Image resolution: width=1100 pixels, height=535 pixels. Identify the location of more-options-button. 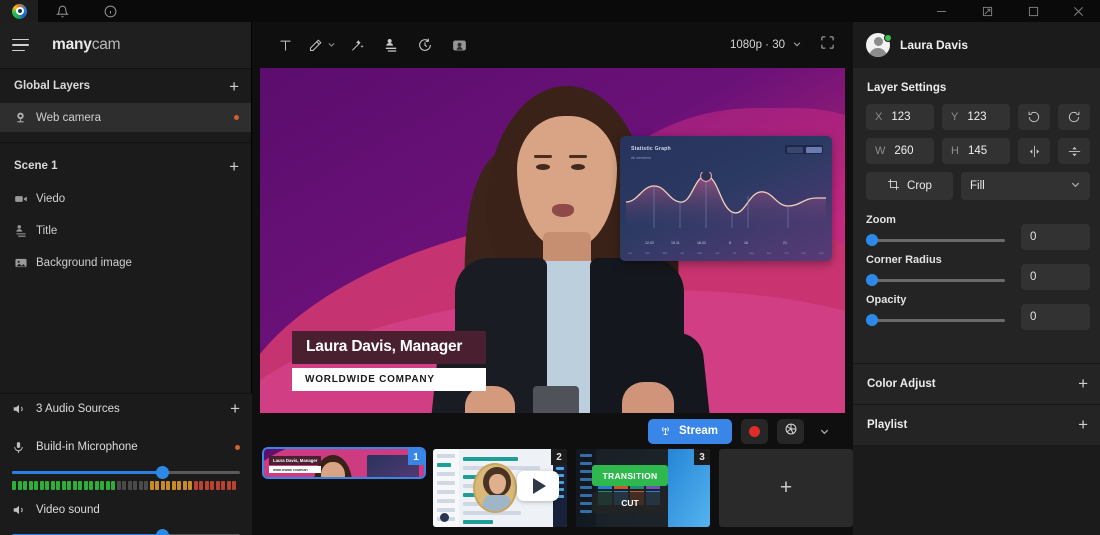
(824, 431).